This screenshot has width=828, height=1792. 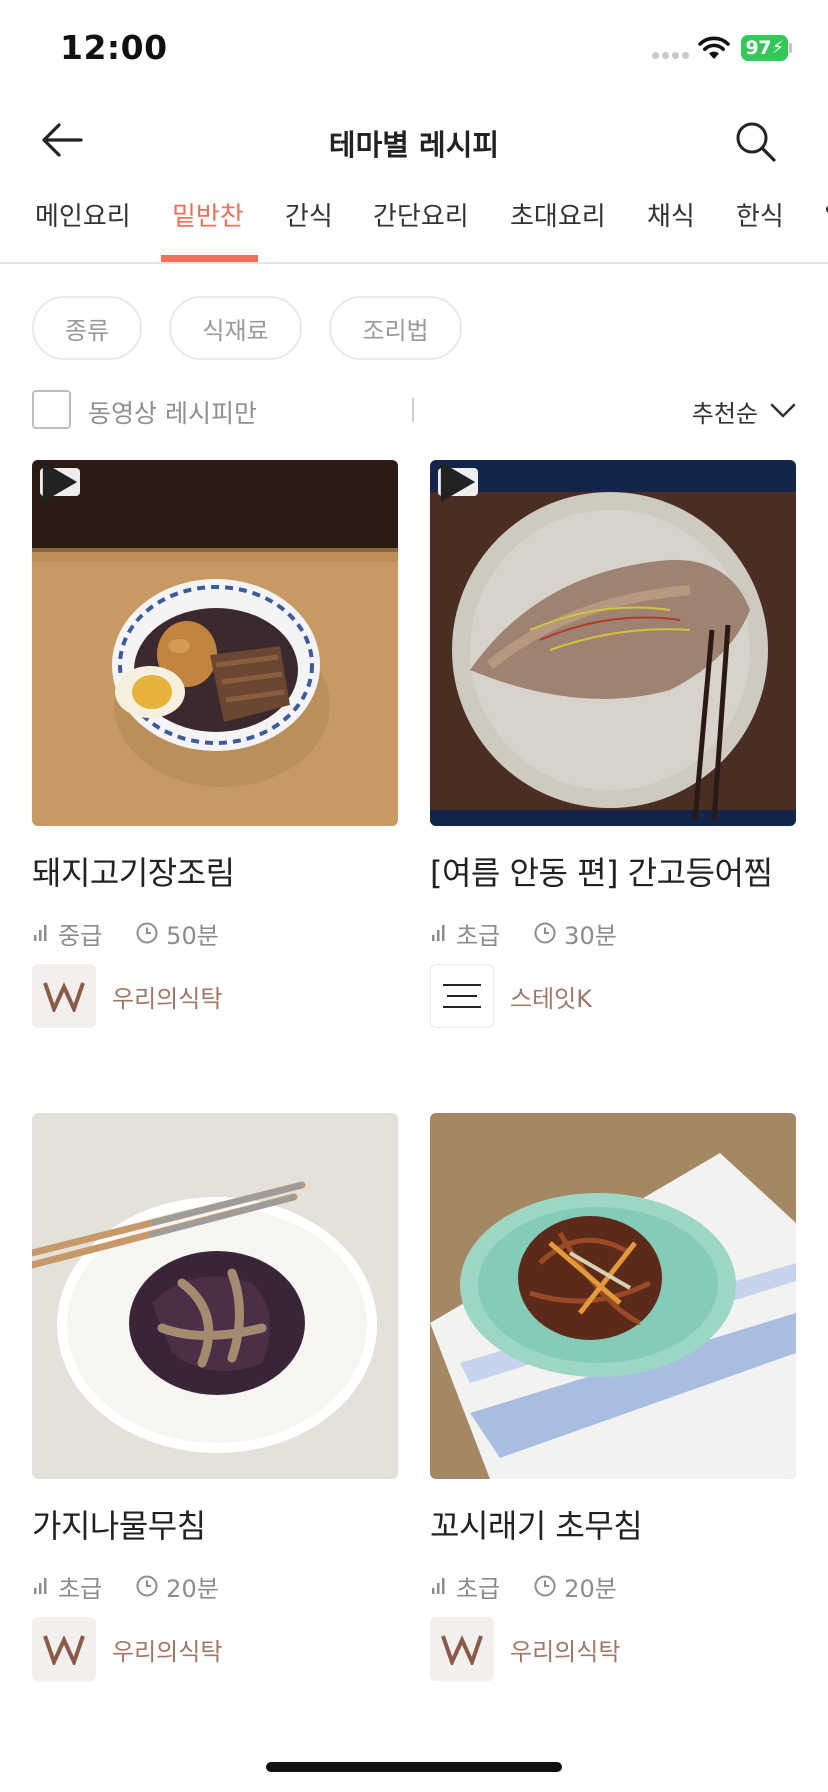 What do you see at coordinates (119, 1524) in the screenshot?
I see `recipe-title: 가지나물무침` at bounding box center [119, 1524].